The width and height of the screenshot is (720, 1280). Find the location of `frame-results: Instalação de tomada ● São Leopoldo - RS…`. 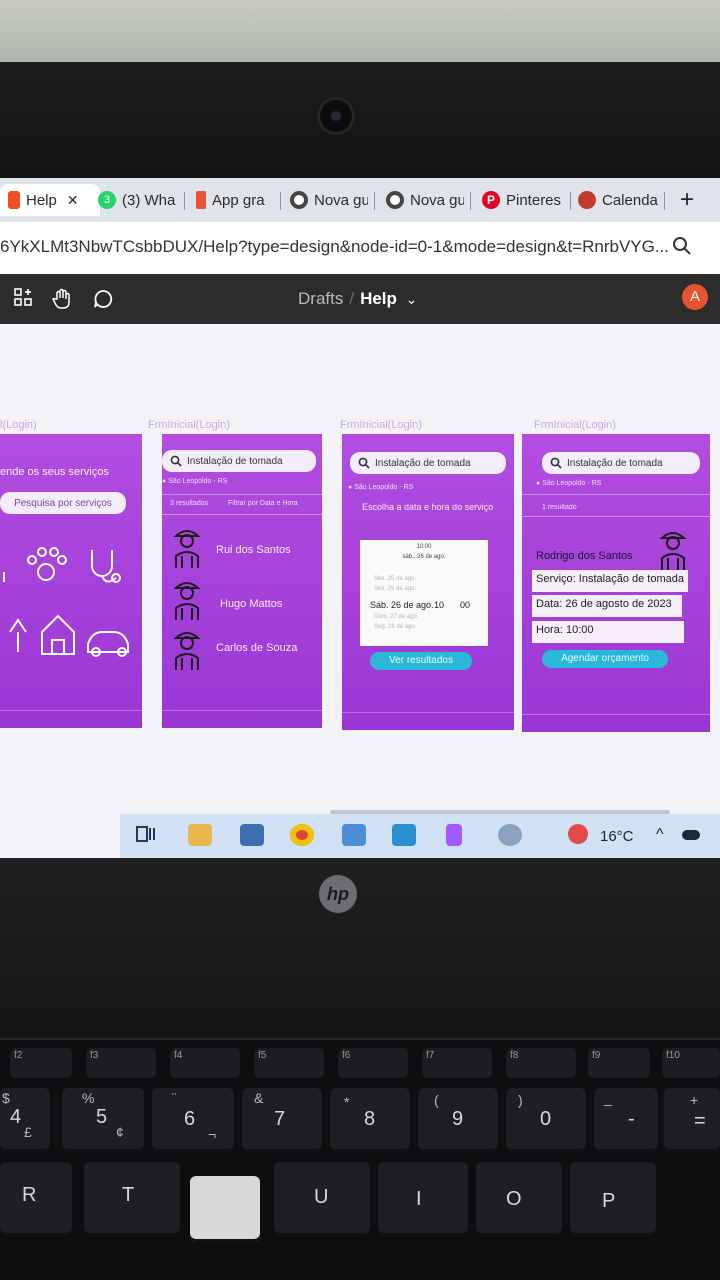

frame-results: Instalação de tomada ● São Leopoldo - RS… is located at coordinates (242, 581).